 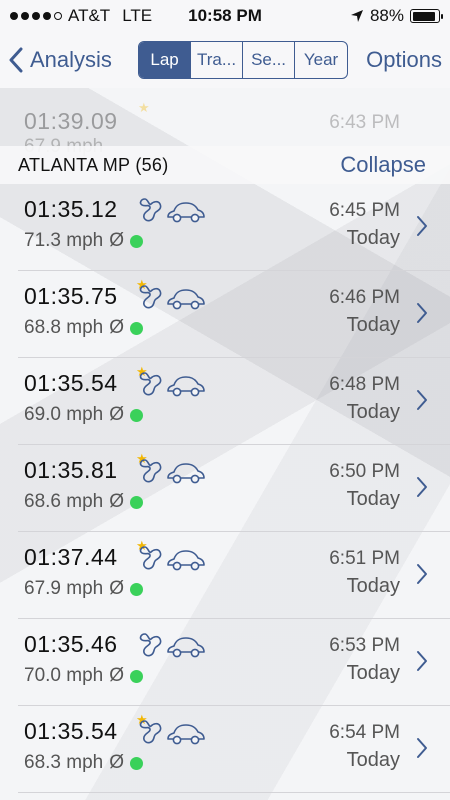 What do you see at coordinates (383, 165) in the screenshot?
I see `collapse-button: Collapse` at bounding box center [383, 165].